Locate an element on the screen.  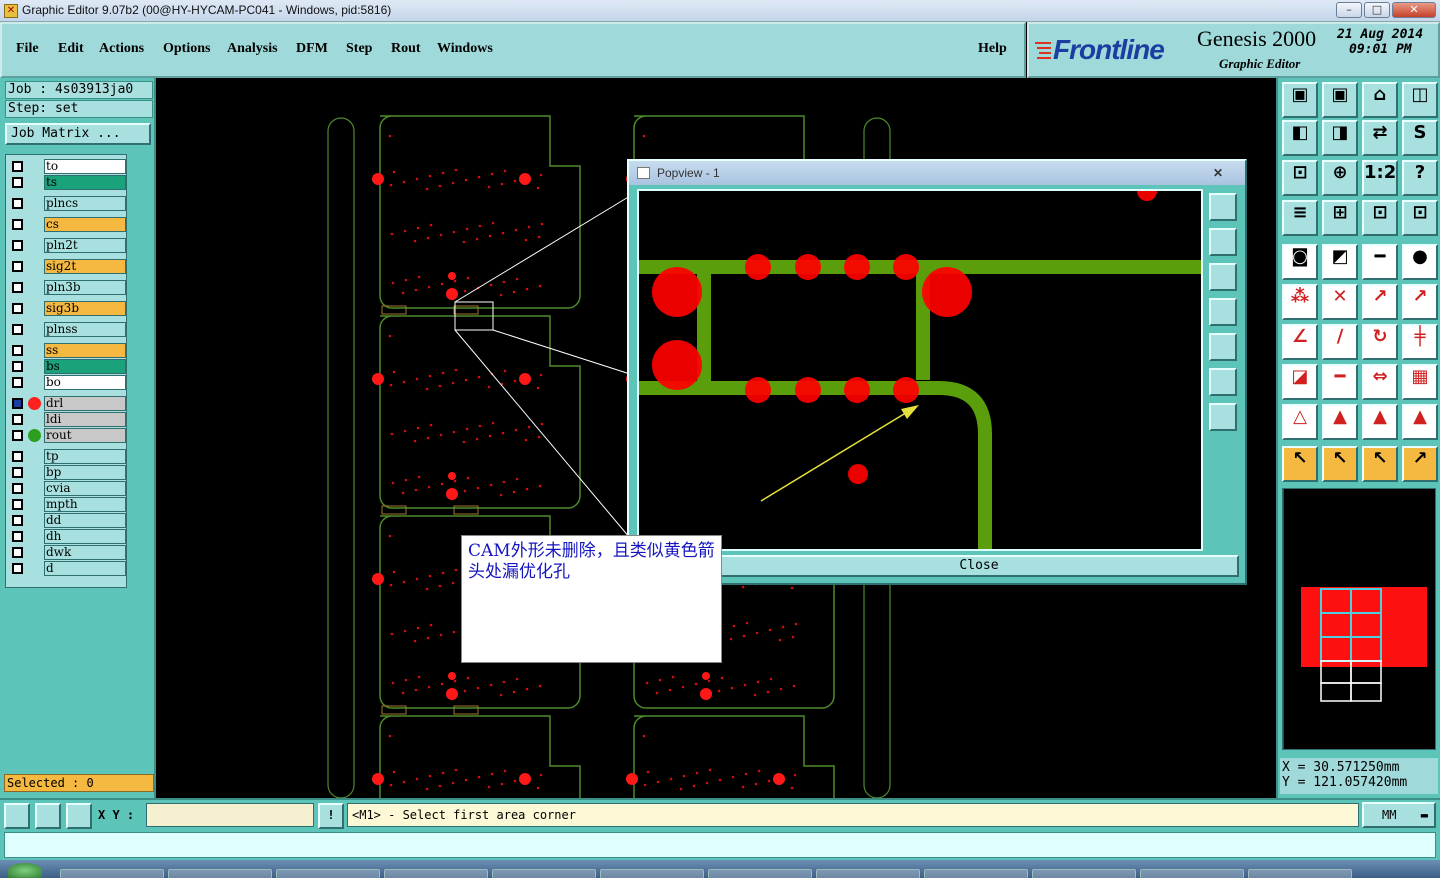
swap-icon: ⇄ is located at coordinates (1380, 138).